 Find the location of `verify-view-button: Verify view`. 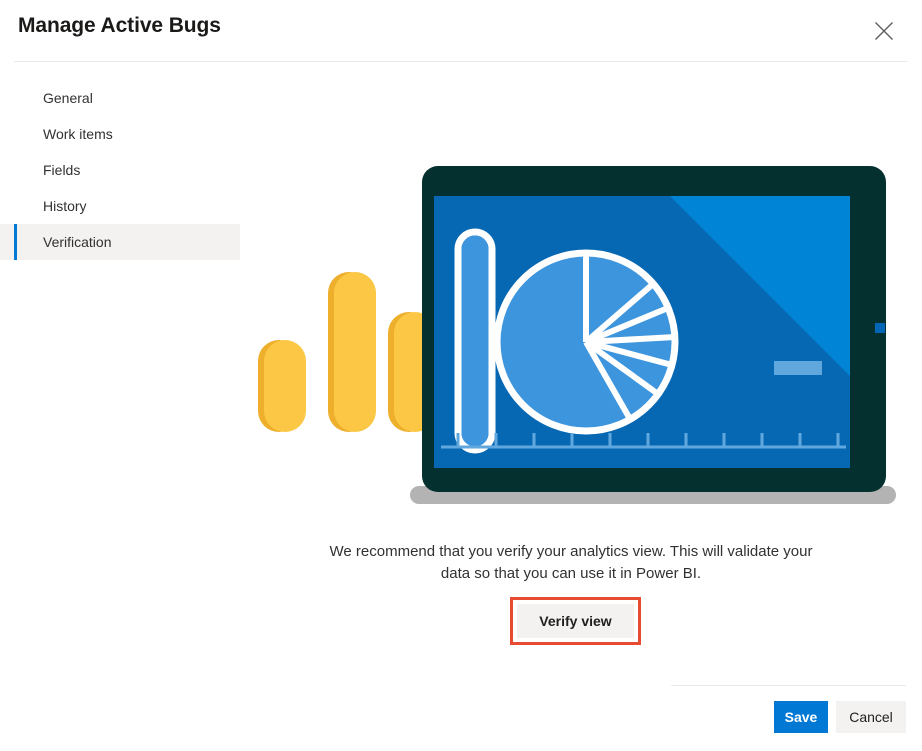

verify-view-button: Verify view is located at coordinates (575, 621).